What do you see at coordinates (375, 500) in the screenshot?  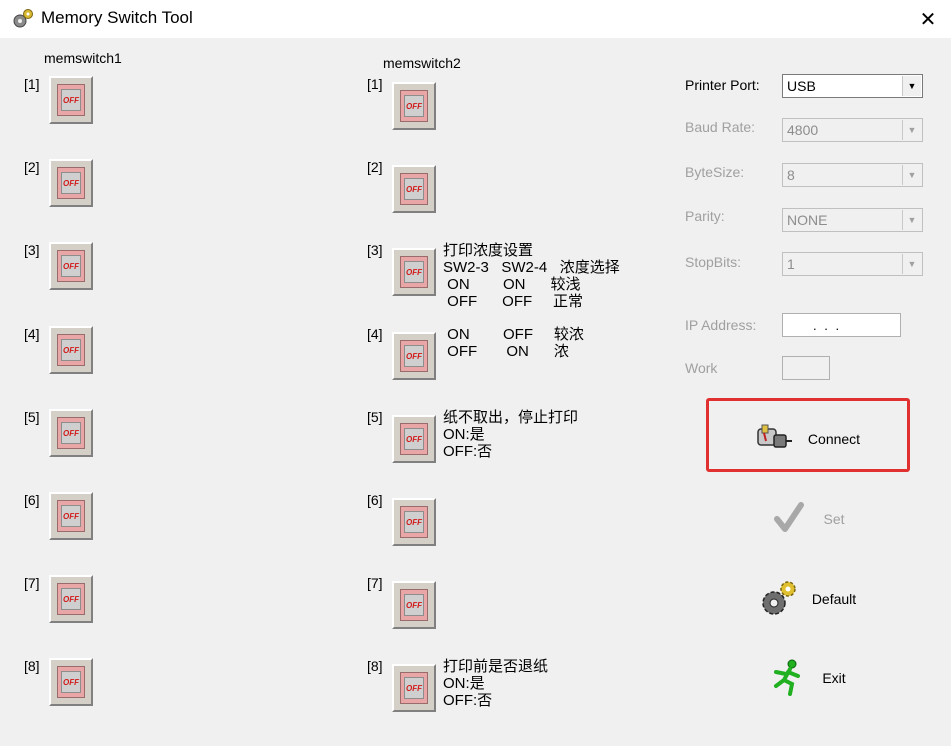 I see `switch-index-label: [6]` at bounding box center [375, 500].